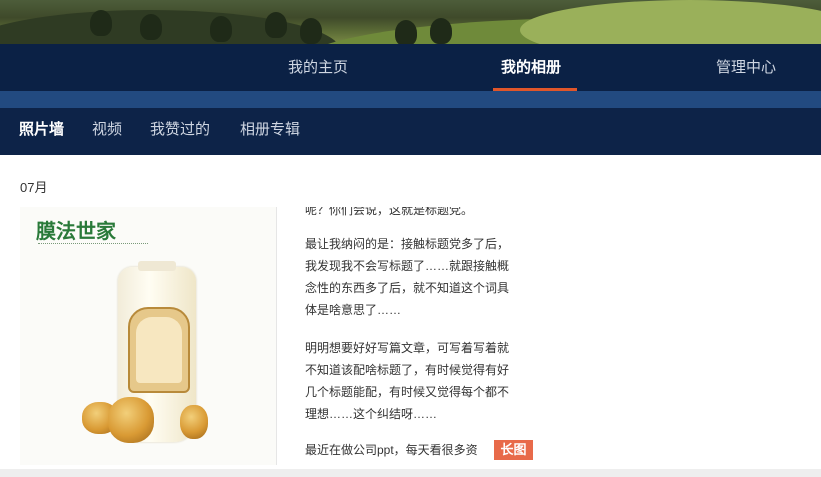 The width and height of the screenshot is (821, 477). What do you see at coordinates (410, 67) in the screenshot?
I see `top-navigation: 我的主页 我的相册 管理中心` at bounding box center [410, 67].